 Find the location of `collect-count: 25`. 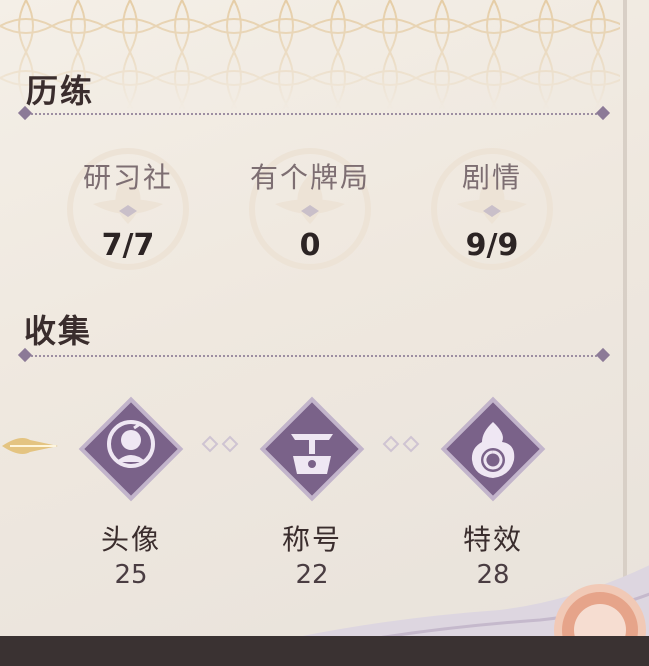

collect-count: 25 is located at coordinates (131, 575).